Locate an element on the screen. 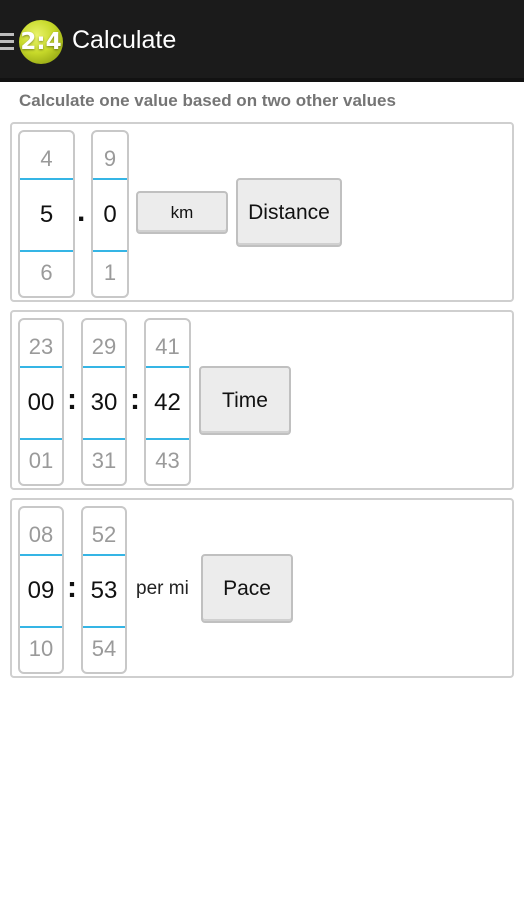 This screenshot has height=900, width=524. picker-prev-value: 9 is located at coordinates (110, 159).